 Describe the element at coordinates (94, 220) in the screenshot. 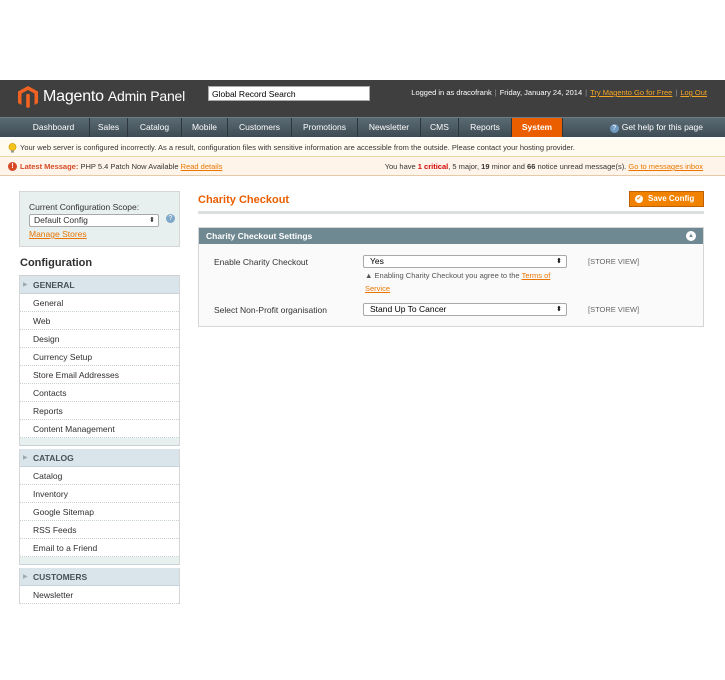

I see `scope-select: Default Config ⬍` at that location.